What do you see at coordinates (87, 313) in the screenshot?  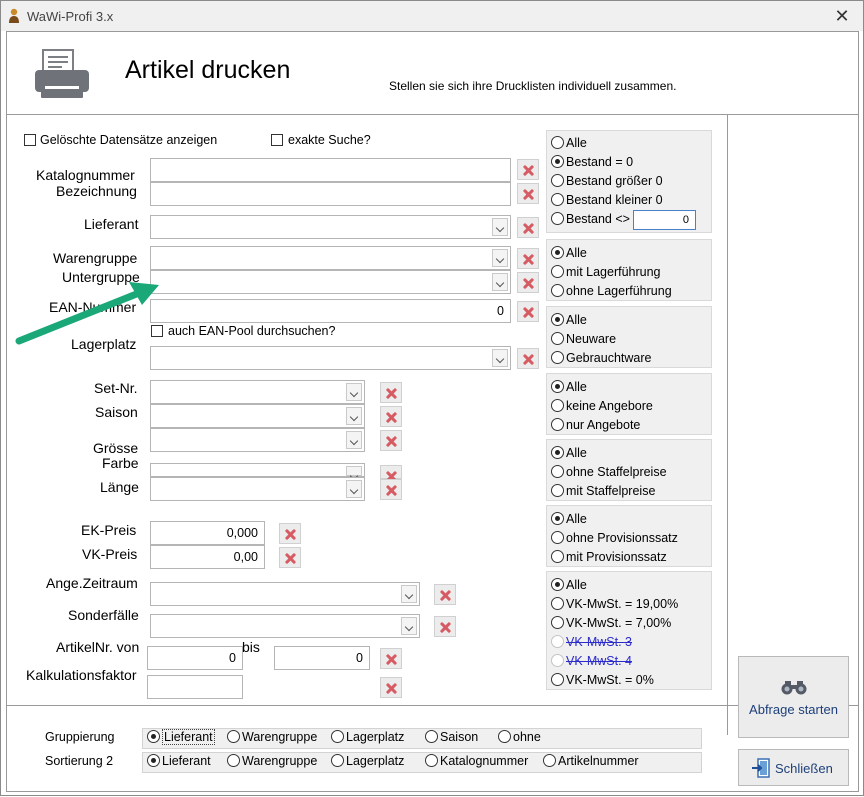 I see `annotation-arrow-icon` at bounding box center [87, 313].